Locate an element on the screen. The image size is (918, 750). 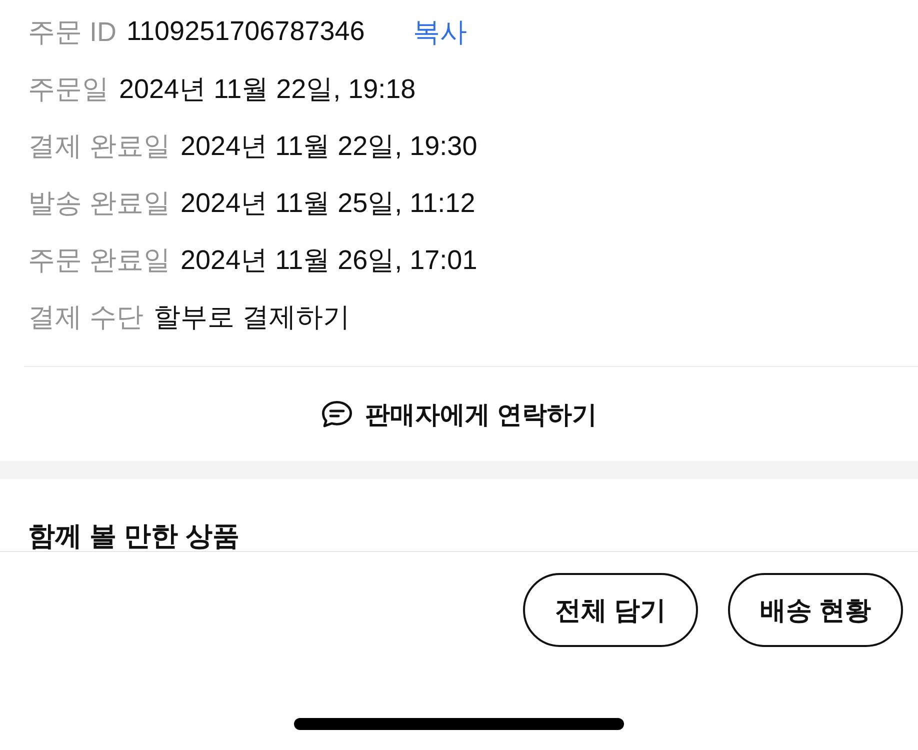
contact-seller-button: 판매자에게 연락하기 is located at coordinates (459, 414).